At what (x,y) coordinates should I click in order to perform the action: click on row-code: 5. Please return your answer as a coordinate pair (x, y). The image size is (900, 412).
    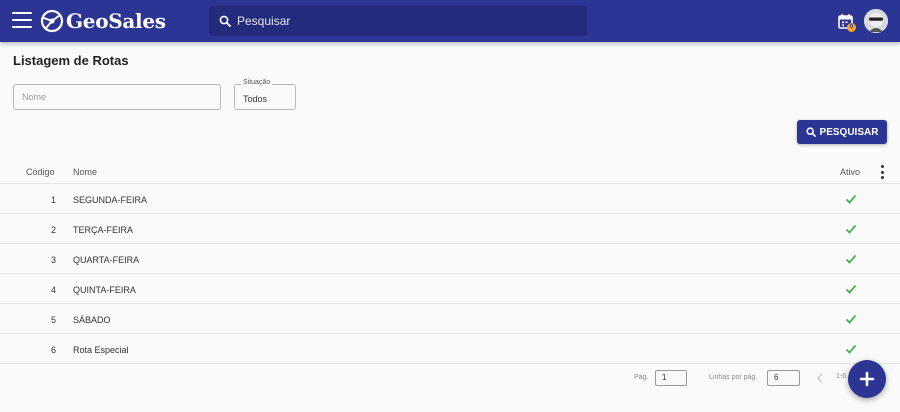
    Looking at the image, I should click on (53, 320).